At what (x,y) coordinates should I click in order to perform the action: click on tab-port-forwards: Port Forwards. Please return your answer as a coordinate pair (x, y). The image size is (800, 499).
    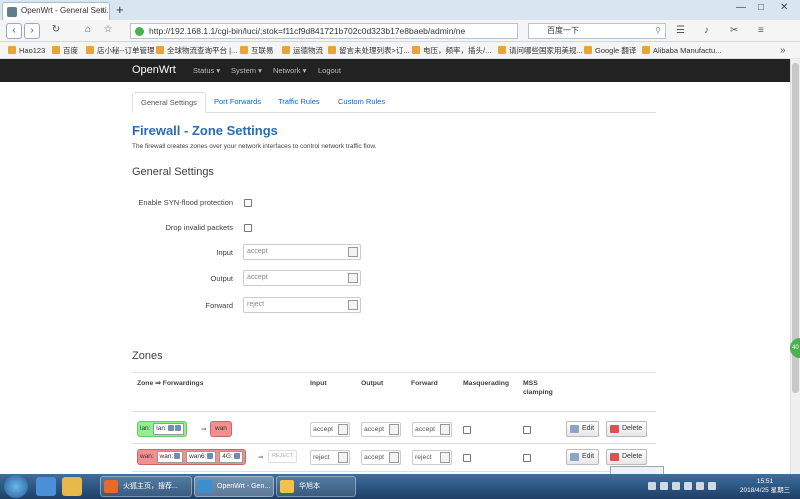
    Looking at the image, I should click on (237, 102).